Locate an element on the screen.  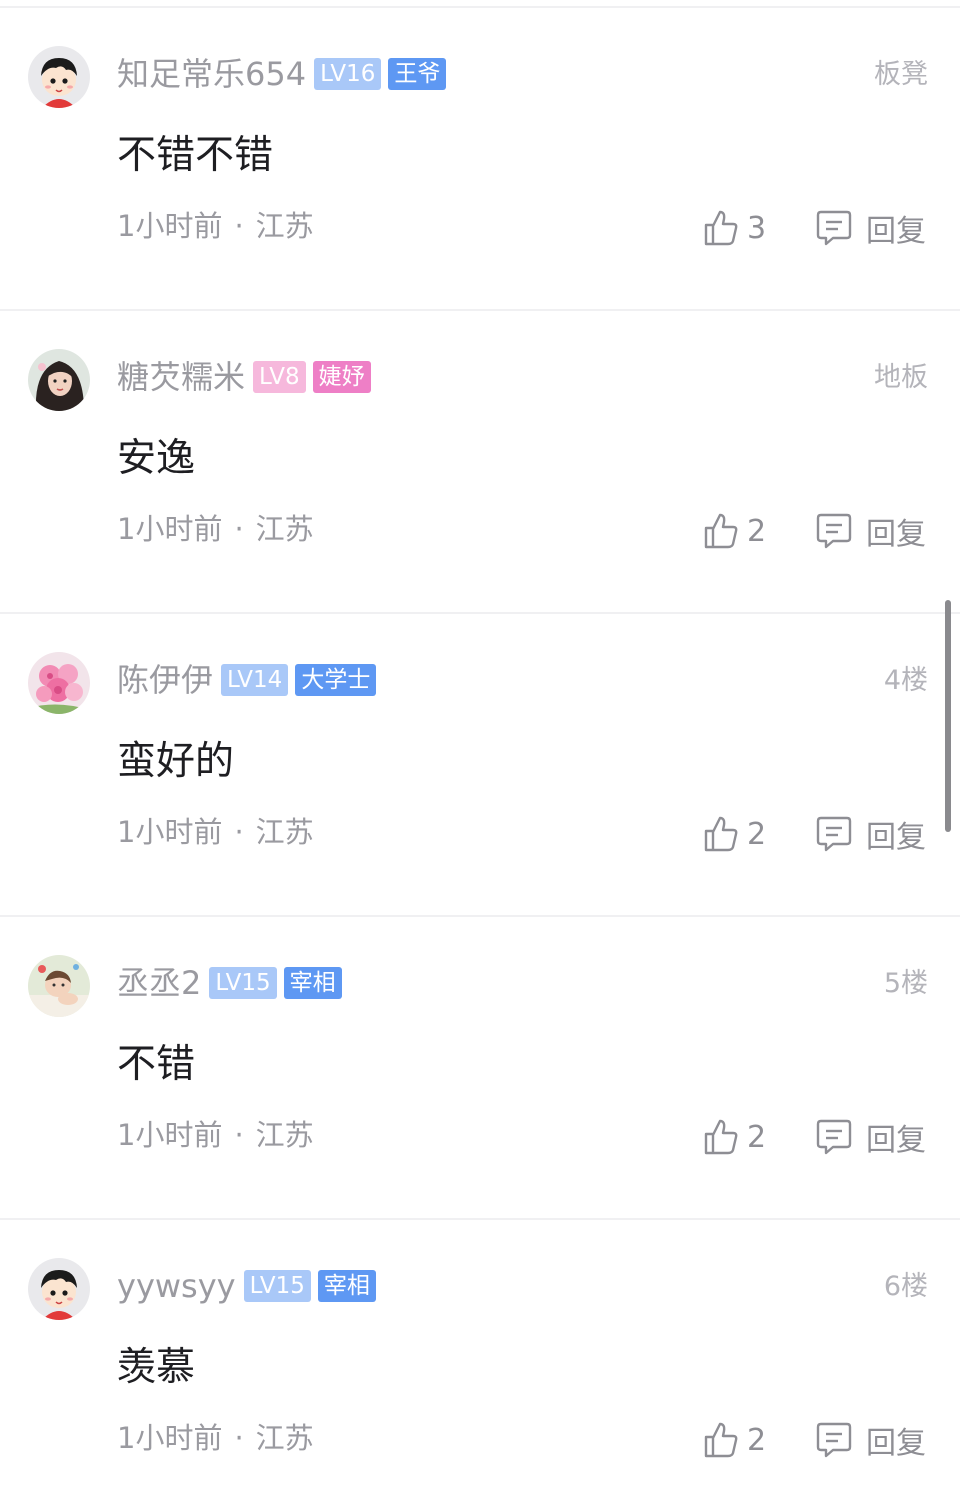
username: yywsyy is located at coordinates (176, 1286).